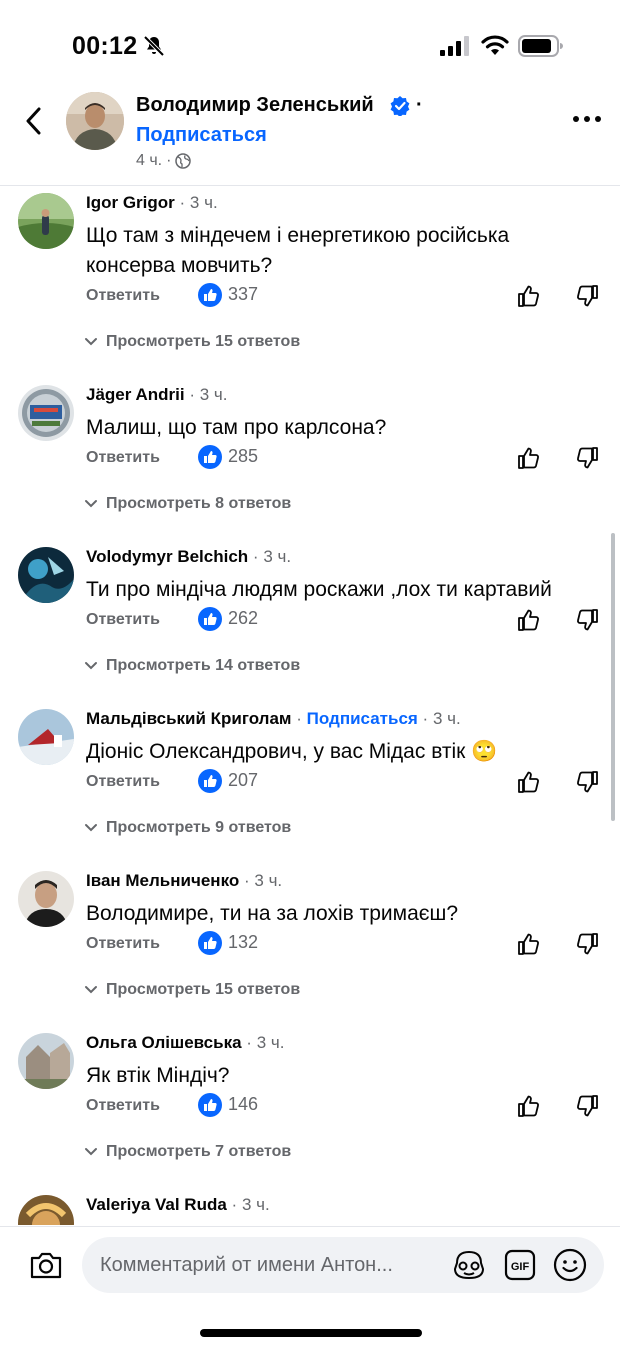 The height and width of the screenshot is (1347, 620). Describe the element at coordinates (362, 718) in the screenshot. I see `follow-commenter-link: Подписаться` at that location.